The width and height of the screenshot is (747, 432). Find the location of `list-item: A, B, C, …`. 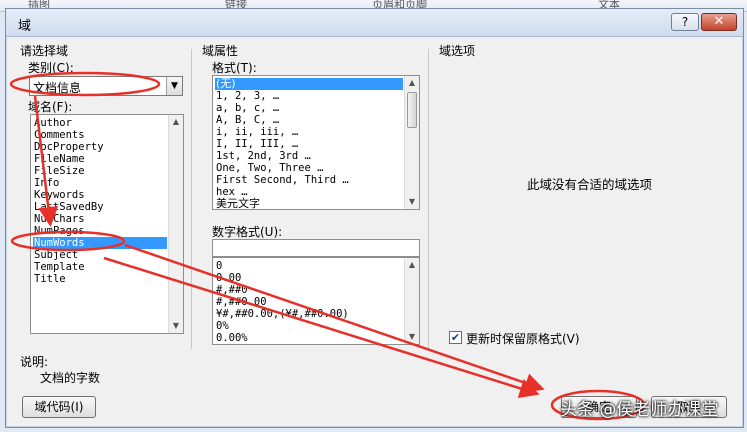

list-item: A, B, C, … is located at coordinates (309, 120).